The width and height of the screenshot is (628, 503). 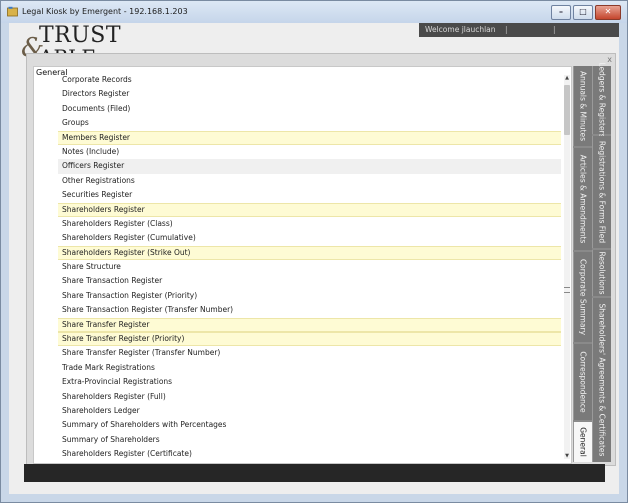 I want to click on tab-label: Annuals & Minutes, so click(x=583, y=106).